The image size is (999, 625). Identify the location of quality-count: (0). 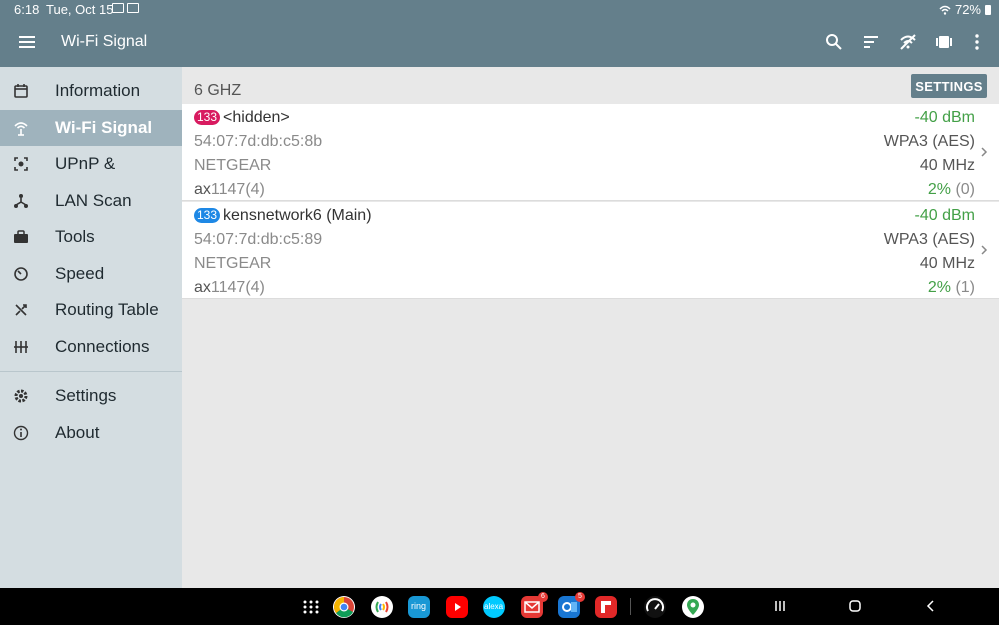
(965, 189).